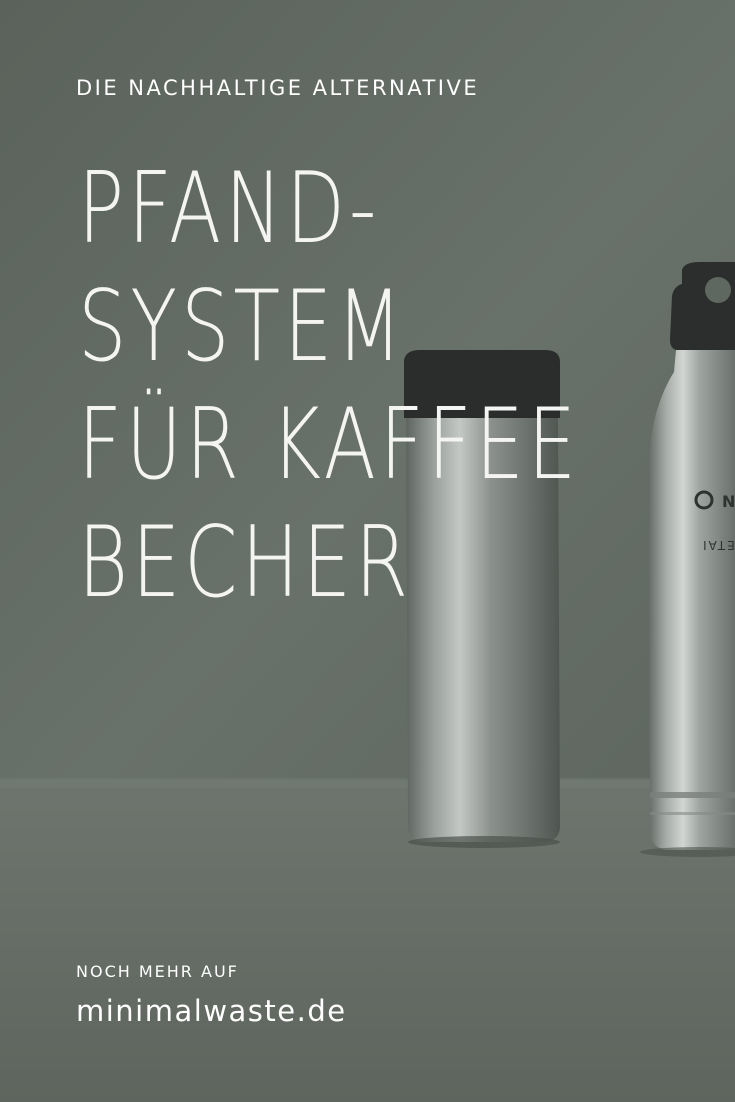 This screenshot has width=735, height=1102. Describe the element at coordinates (278, 88) in the screenshot. I see `kicker-text: DIE NACHHALTIGE ALTERNATIVE` at that location.